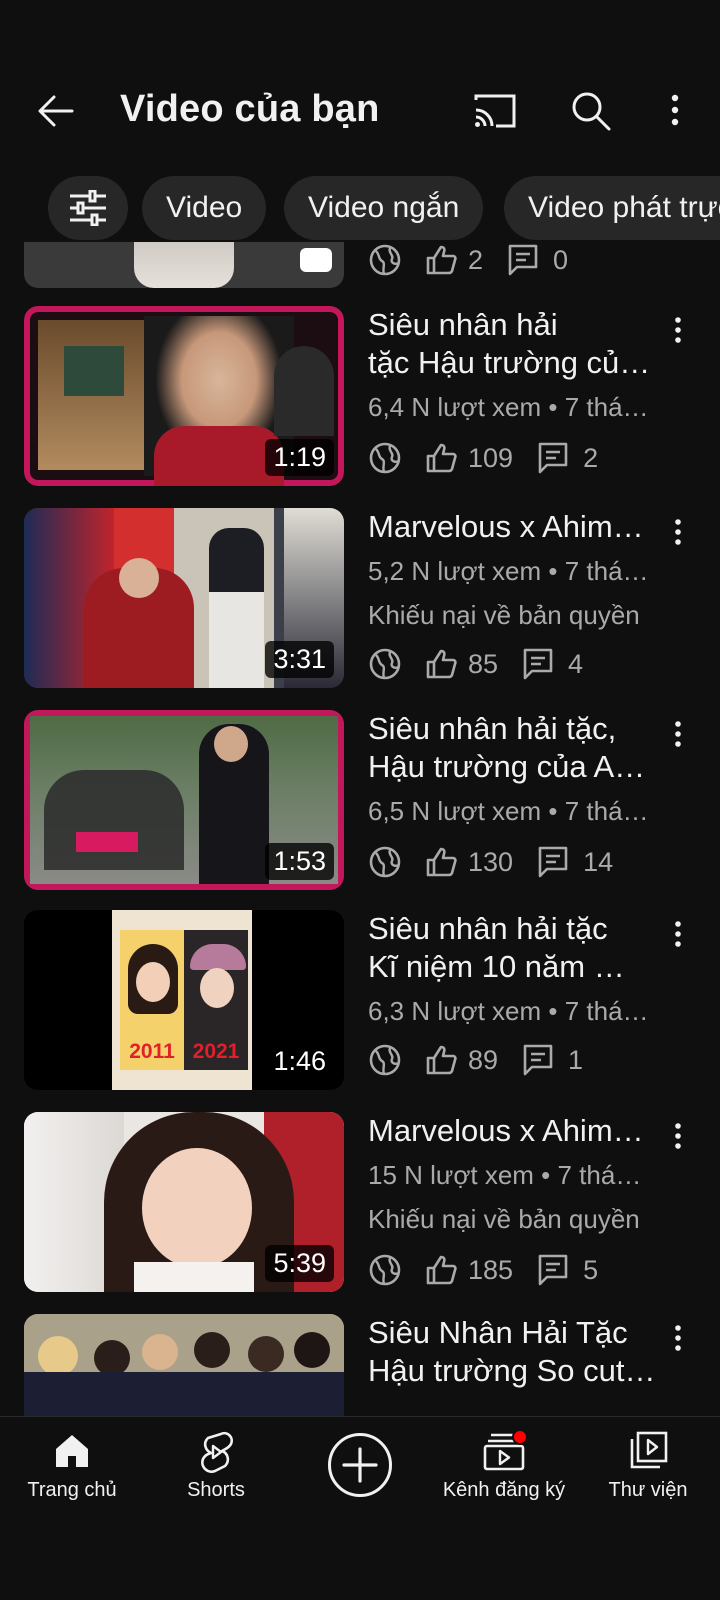 The image size is (720, 1600). What do you see at coordinates (217, 1452) in the screenshot?
I see `shorts-icon` at bounding box center [217, 1452].